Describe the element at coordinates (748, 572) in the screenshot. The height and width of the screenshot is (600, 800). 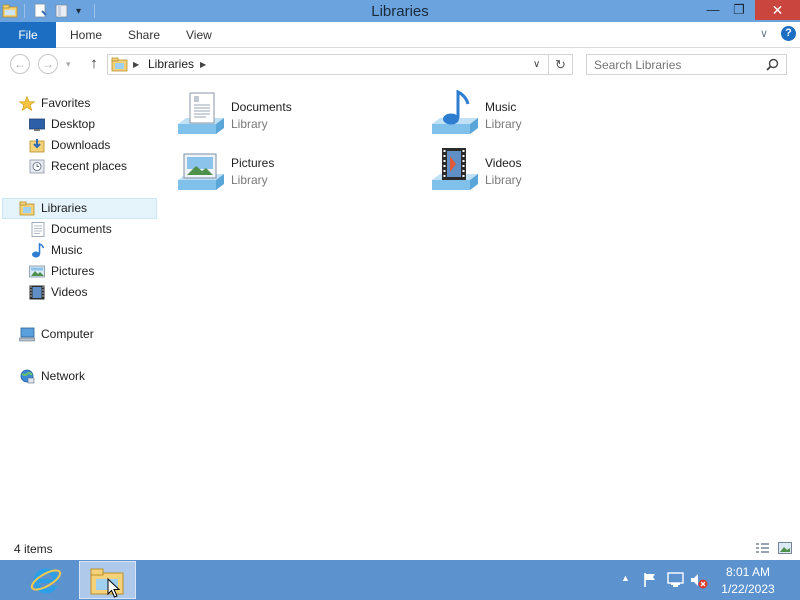
I see `clock-time: 8:01 AM` at that location.